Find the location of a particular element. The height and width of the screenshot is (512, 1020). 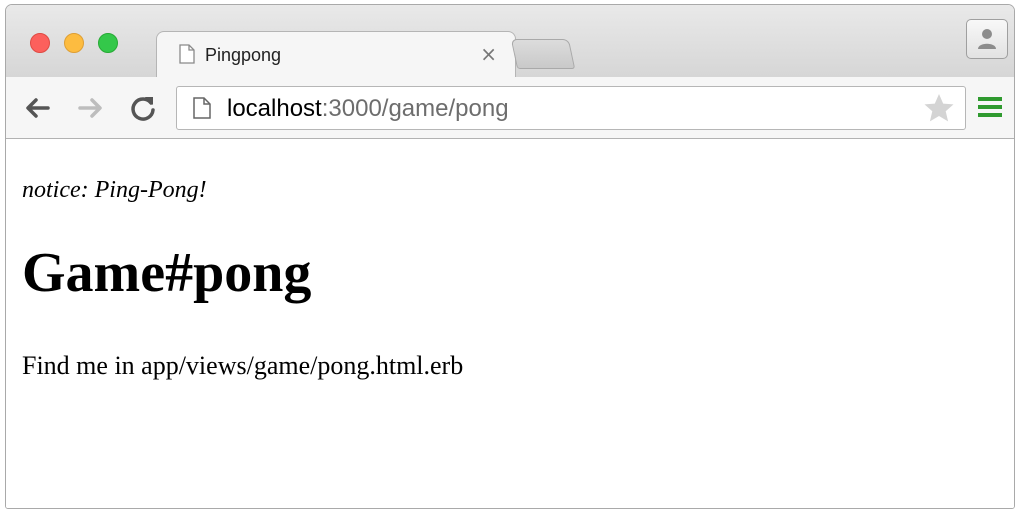

minimize-window-button is located at coordinates (74, 43).